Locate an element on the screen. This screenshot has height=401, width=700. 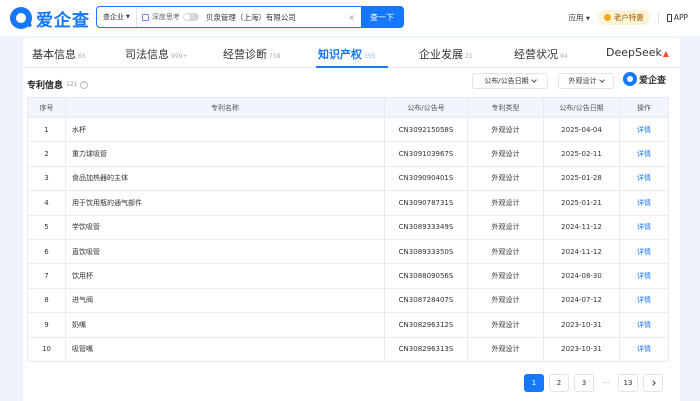
cell-no: 10 is located at coordinates (46, 349).